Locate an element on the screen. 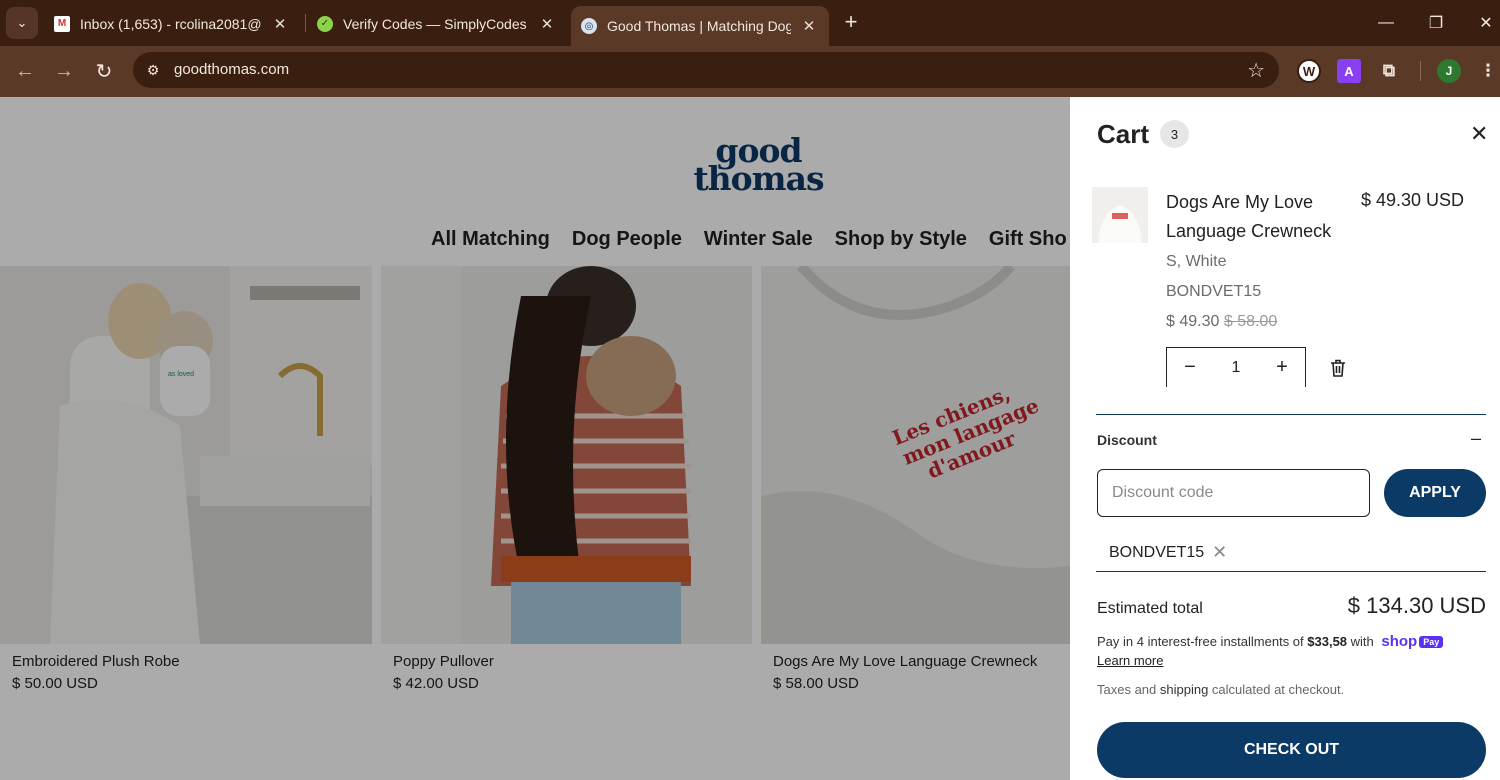 Image resolution: width=1500 pixels, height=780 pixels. tab-search-chevron-icon: ⌄ is located at coordinates (22, 23).